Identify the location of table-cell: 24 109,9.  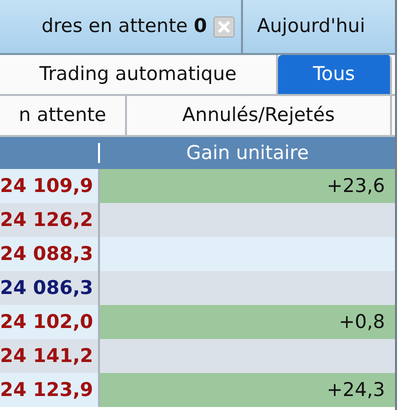
(50, 186).